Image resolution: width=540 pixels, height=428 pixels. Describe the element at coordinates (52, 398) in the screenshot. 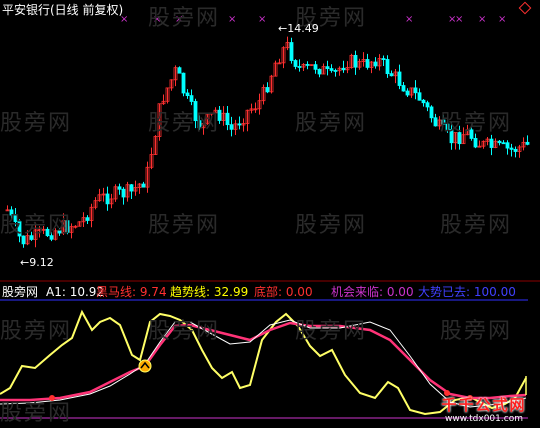

I see `bottom-signal-icon` at that location.